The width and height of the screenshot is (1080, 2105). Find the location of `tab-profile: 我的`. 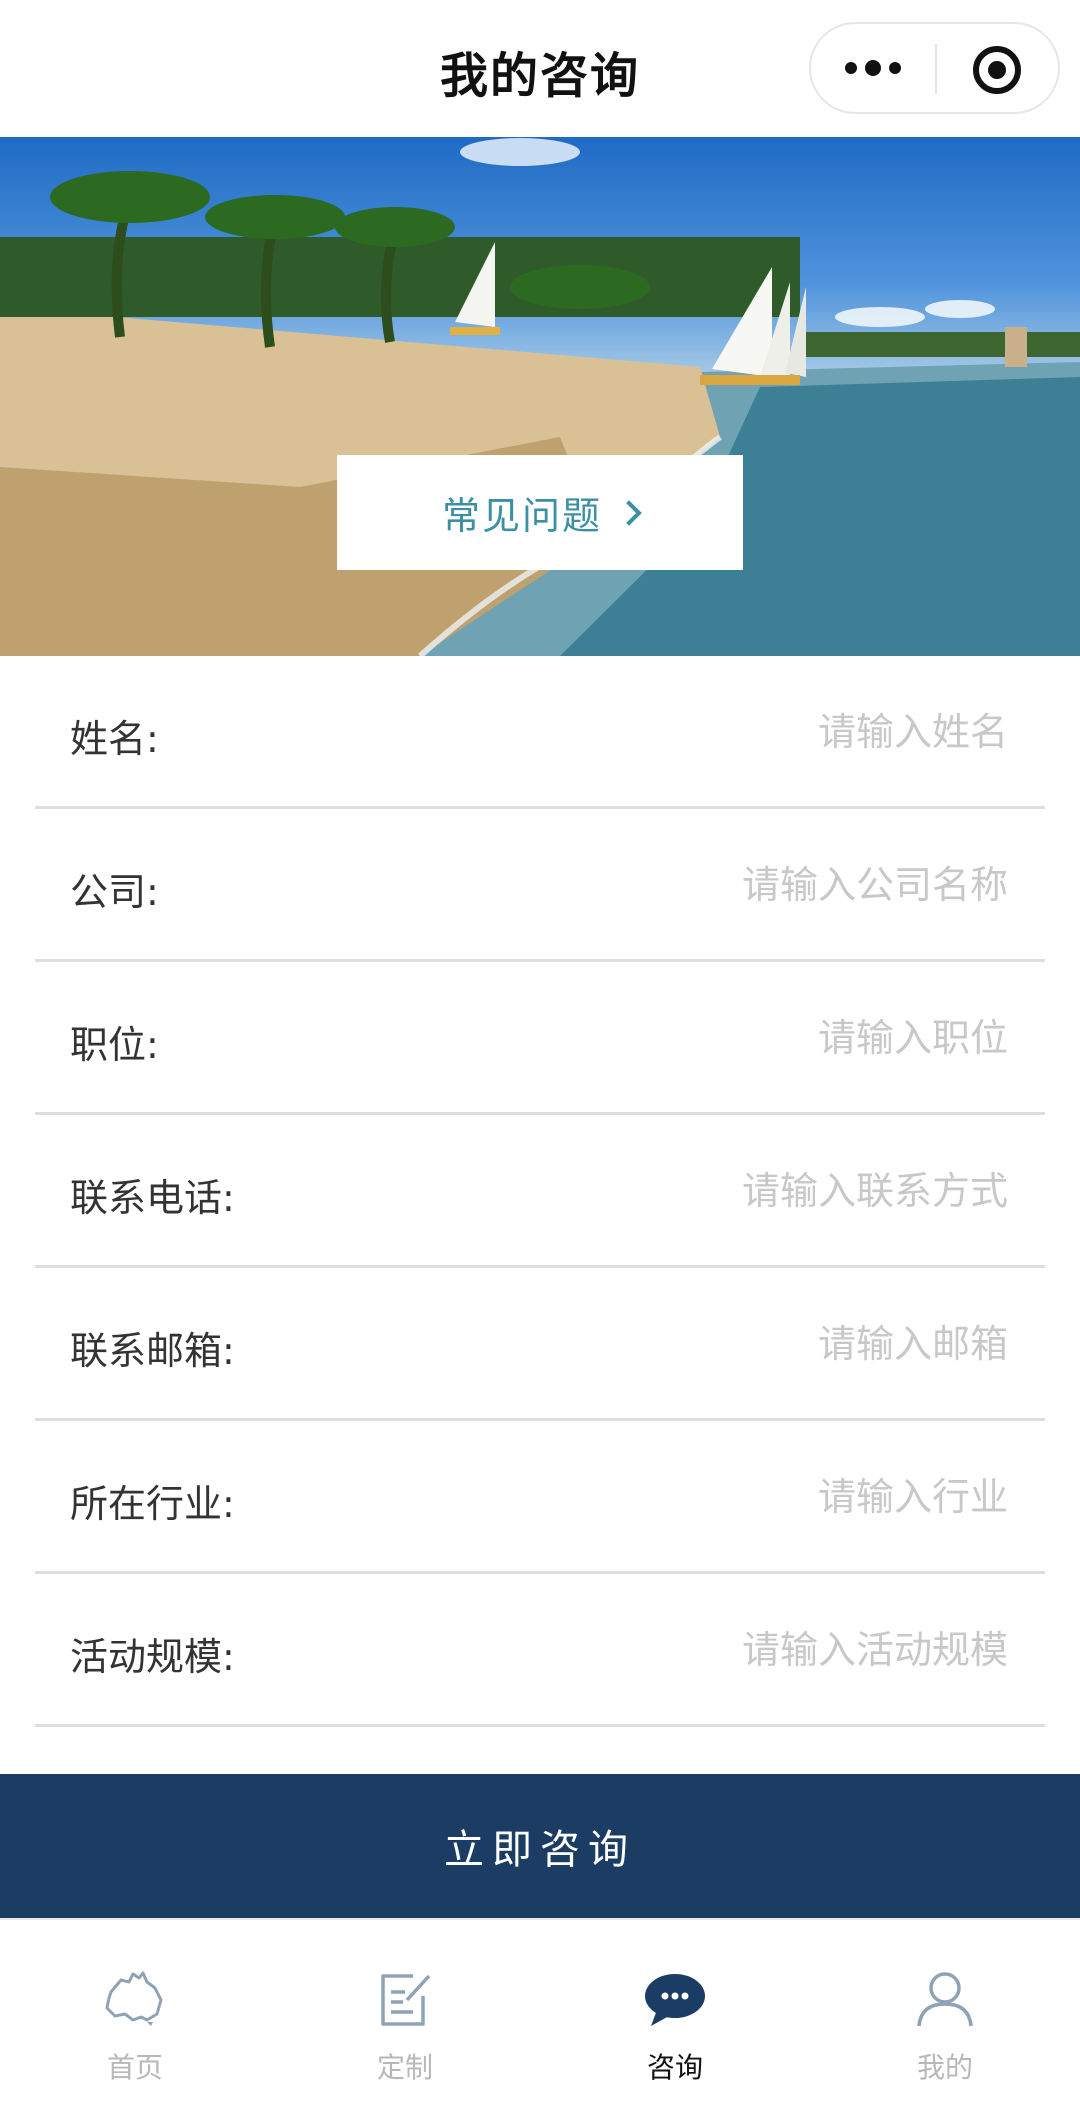

tab-profile: 我的 is located at coordinates (945, 2012).